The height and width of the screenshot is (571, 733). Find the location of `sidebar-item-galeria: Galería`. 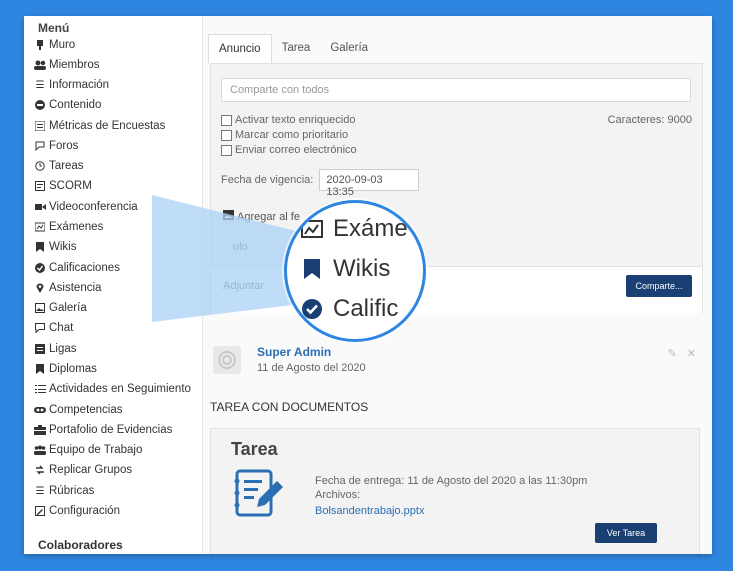

sidebar-item-galeria: Galería is located at coordinates (60, 308).